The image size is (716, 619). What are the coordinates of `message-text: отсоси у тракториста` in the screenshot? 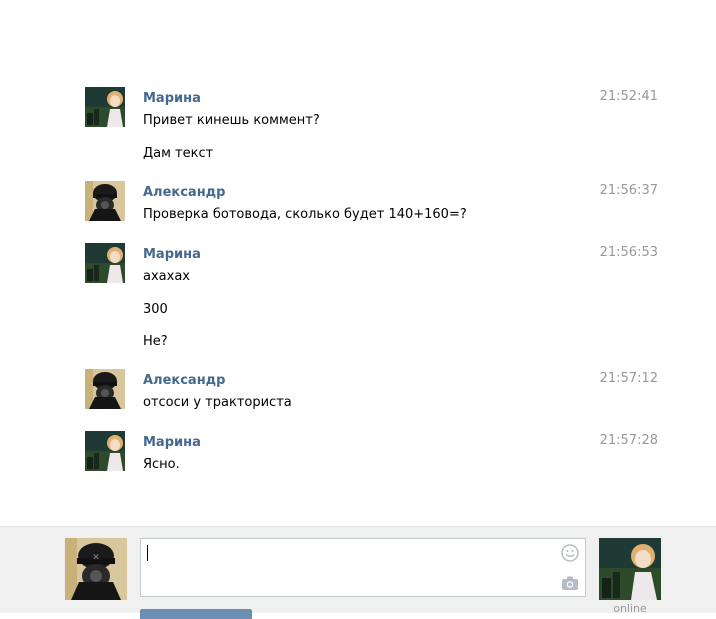 It's located at (217, 402).